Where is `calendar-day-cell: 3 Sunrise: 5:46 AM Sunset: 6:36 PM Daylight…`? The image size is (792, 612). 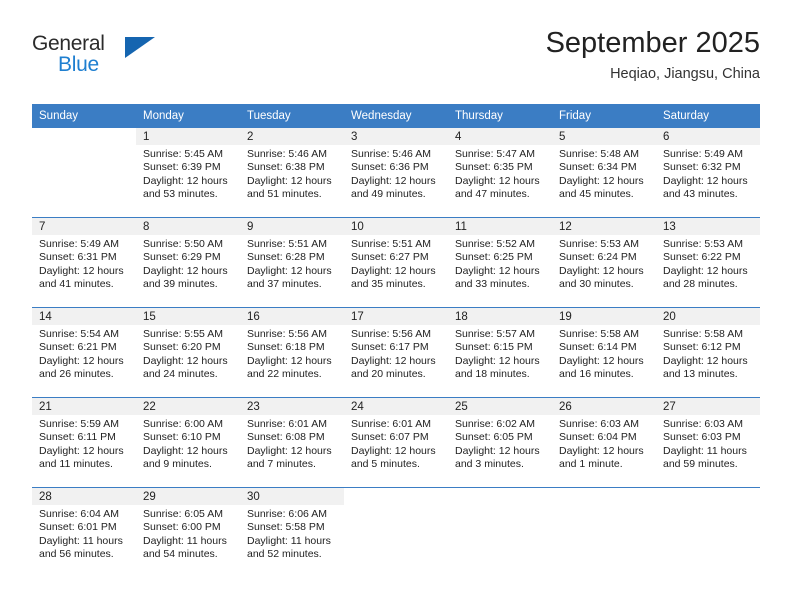
calendar-day-cell: 3 Sunrise: 5:46 AM Sunset: 6:36 PM Daylight… is located at coordinates (396, 172).